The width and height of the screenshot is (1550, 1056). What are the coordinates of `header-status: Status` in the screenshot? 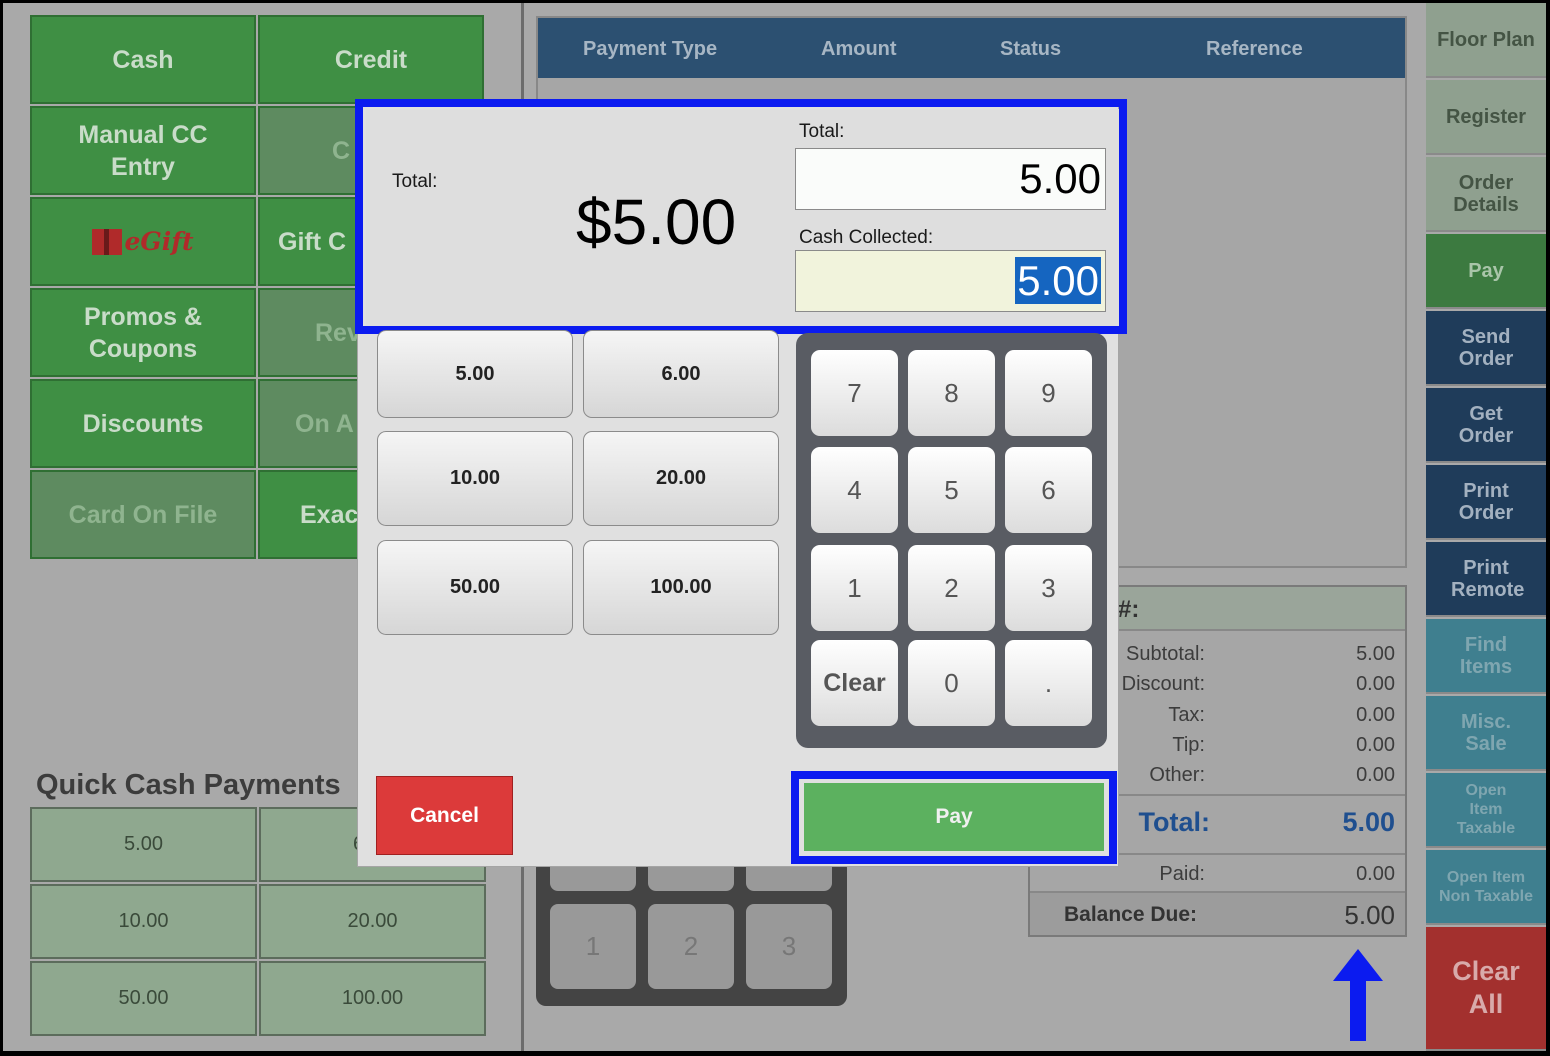 It's located at (1031, 49).